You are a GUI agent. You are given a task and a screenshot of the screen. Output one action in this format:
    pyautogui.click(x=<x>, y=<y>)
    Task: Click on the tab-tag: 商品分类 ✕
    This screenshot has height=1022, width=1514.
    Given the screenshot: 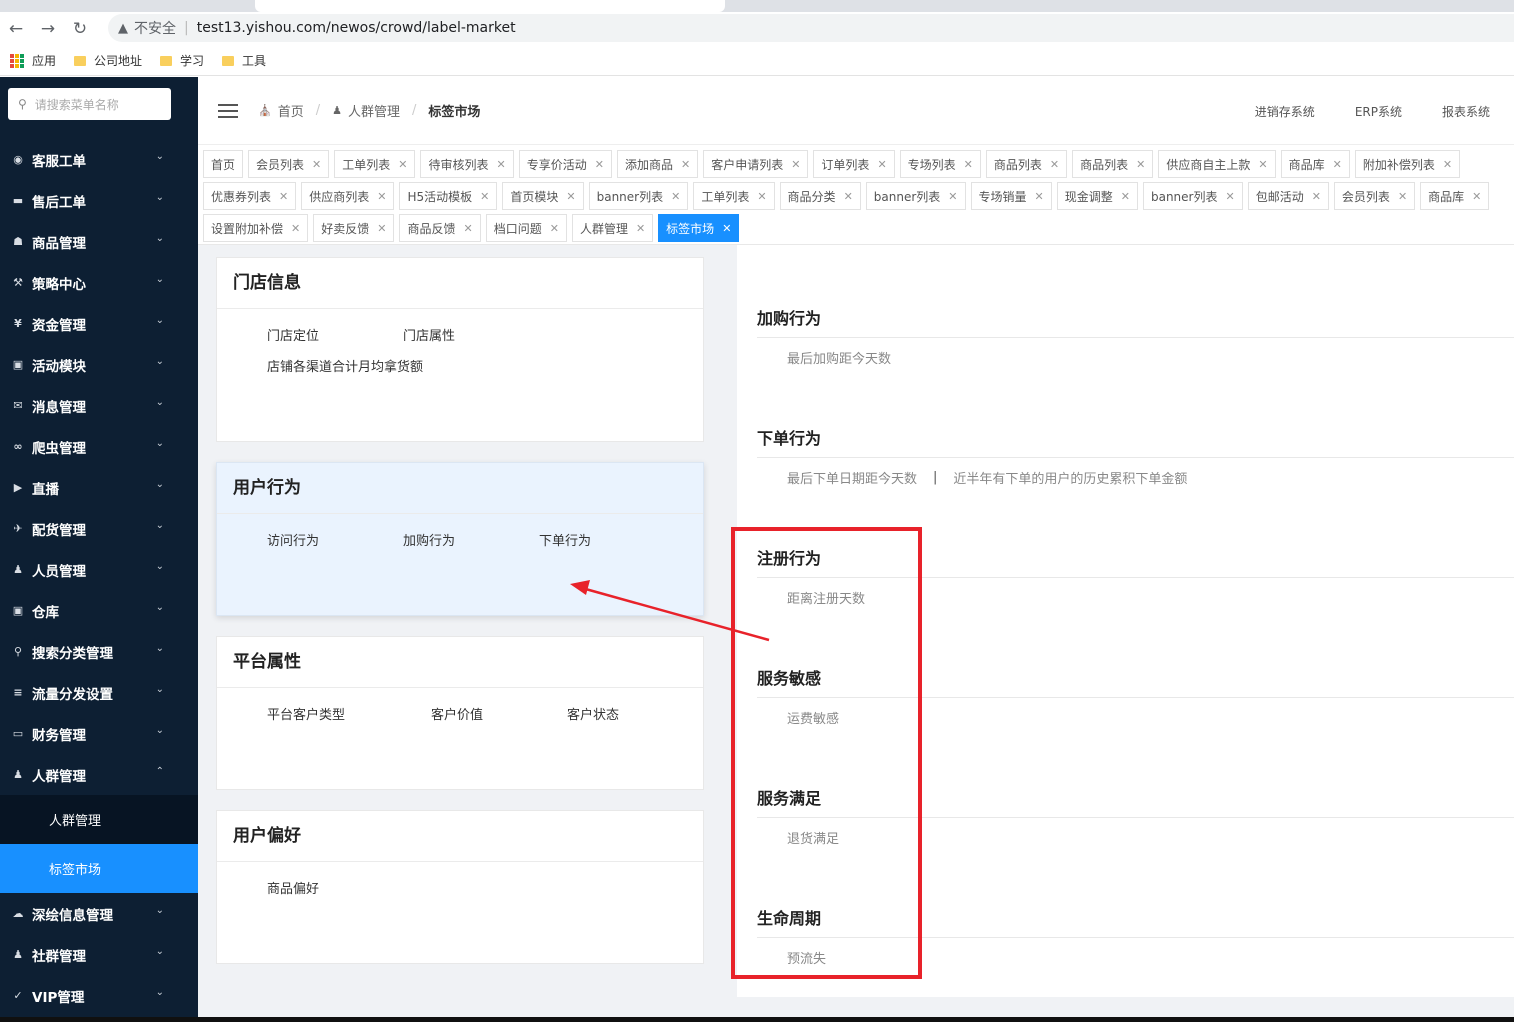 What is the action you would take?
    pyautogui.click(x=820, y=196)
    